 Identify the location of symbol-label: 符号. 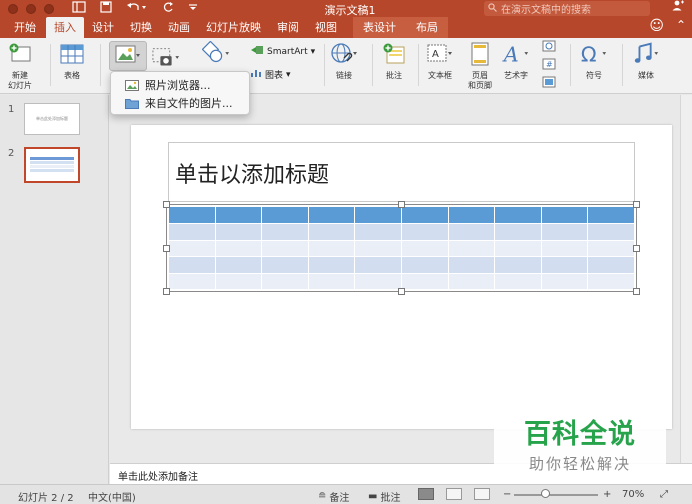
(594, 75).